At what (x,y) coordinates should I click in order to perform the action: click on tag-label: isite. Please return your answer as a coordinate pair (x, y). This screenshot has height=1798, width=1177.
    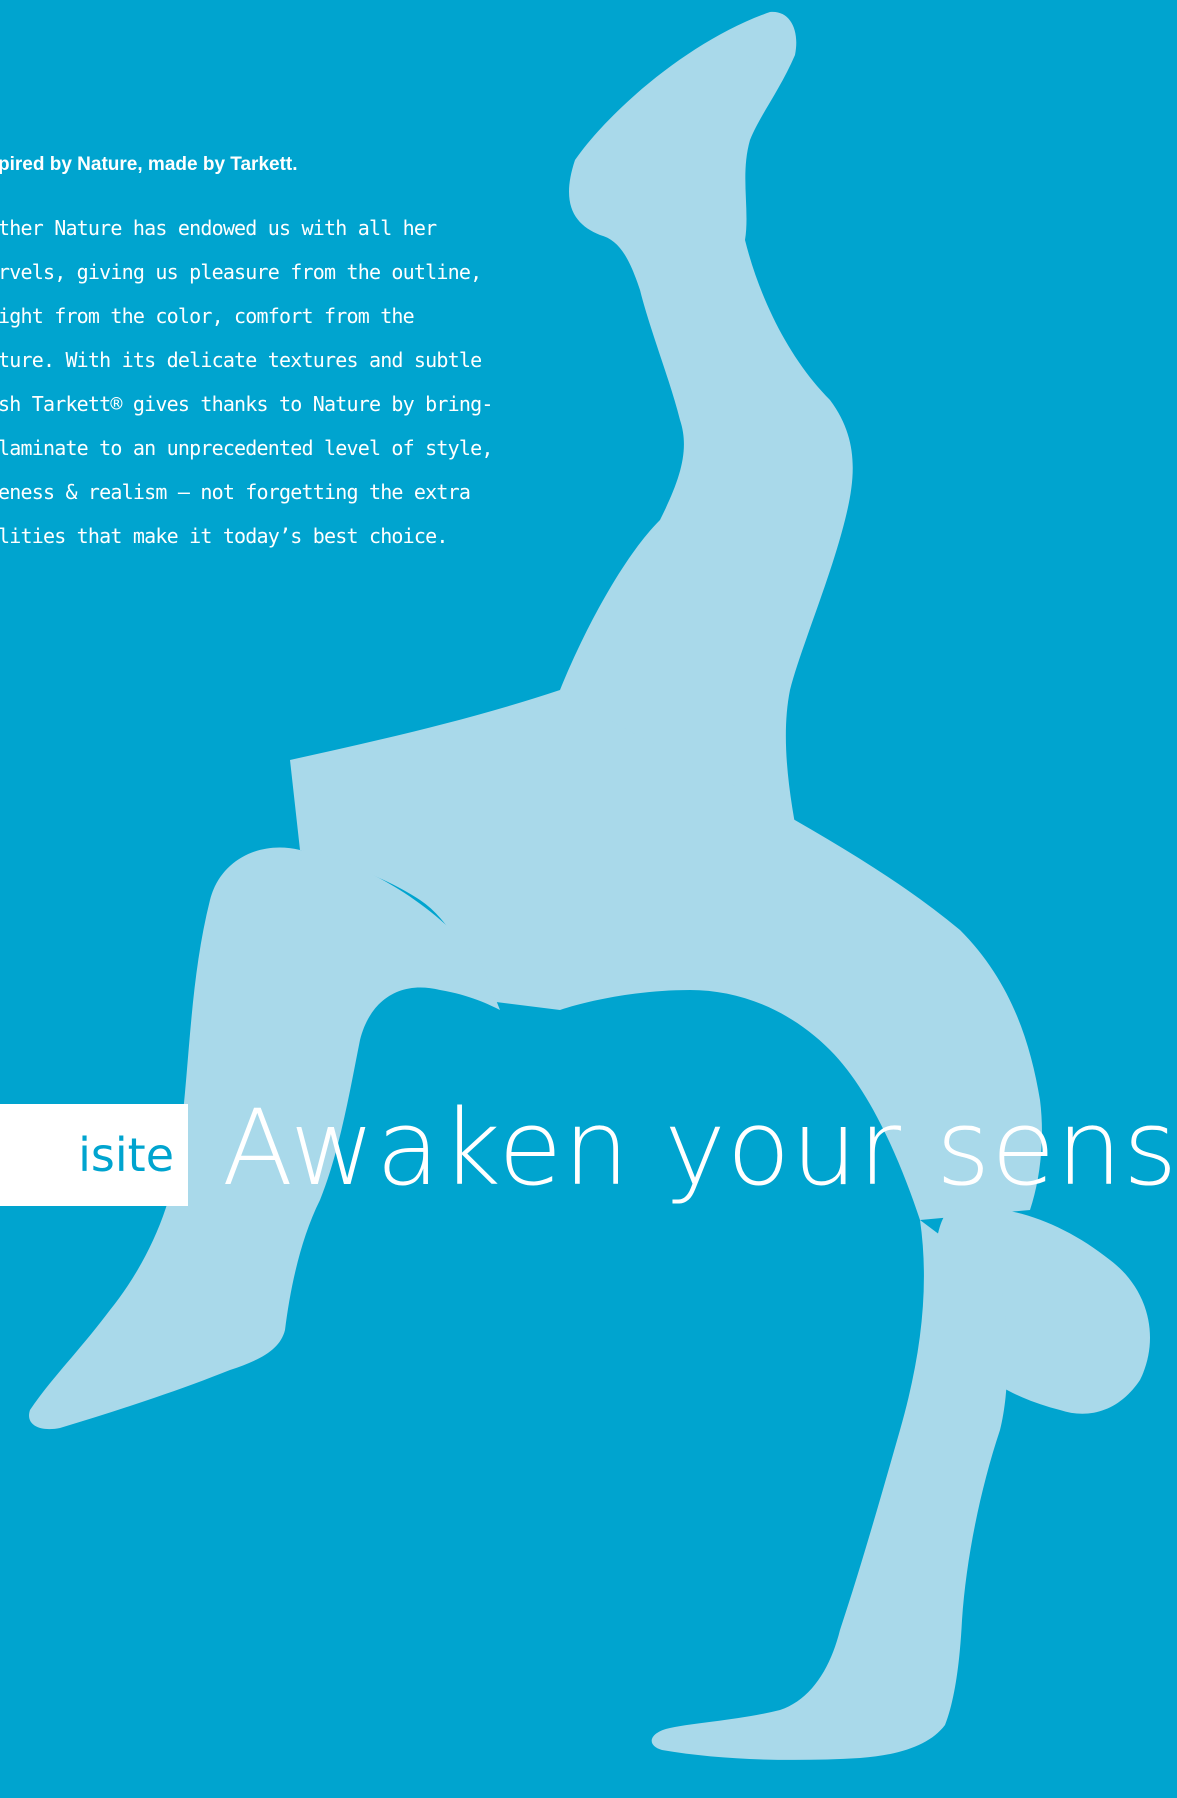
    Looking at the image, I should click on (126, 1155).